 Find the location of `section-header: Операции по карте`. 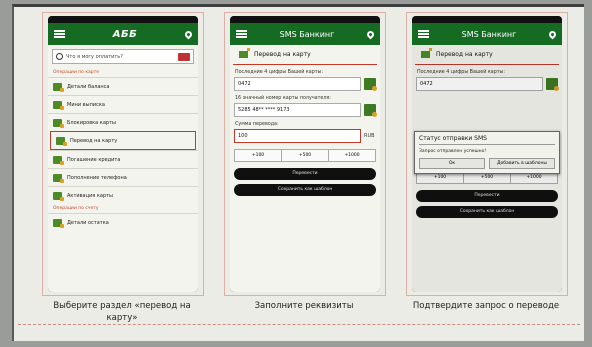

section-header: Операции по карте is located at coordinates (76, 72).